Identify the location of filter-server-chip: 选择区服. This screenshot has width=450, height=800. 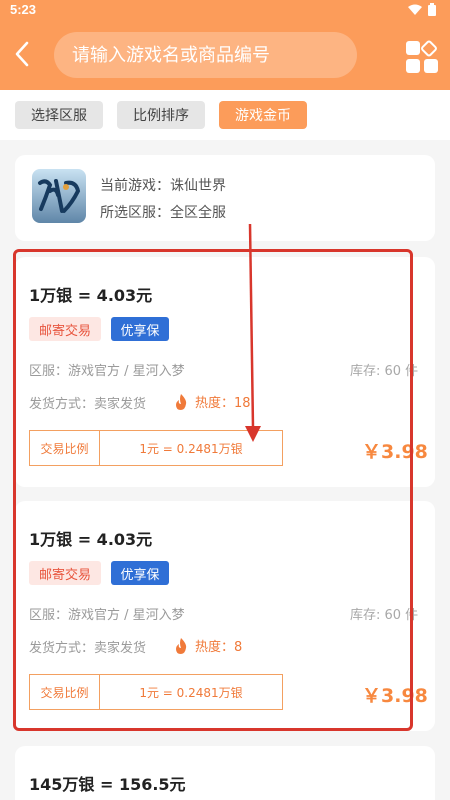
(59, 115).